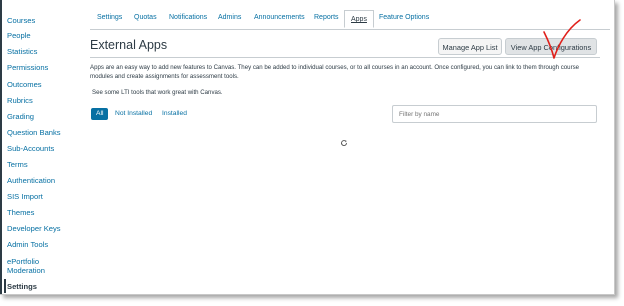  I want to click on sidebar-item-terms: Terms, so click(17, 164).